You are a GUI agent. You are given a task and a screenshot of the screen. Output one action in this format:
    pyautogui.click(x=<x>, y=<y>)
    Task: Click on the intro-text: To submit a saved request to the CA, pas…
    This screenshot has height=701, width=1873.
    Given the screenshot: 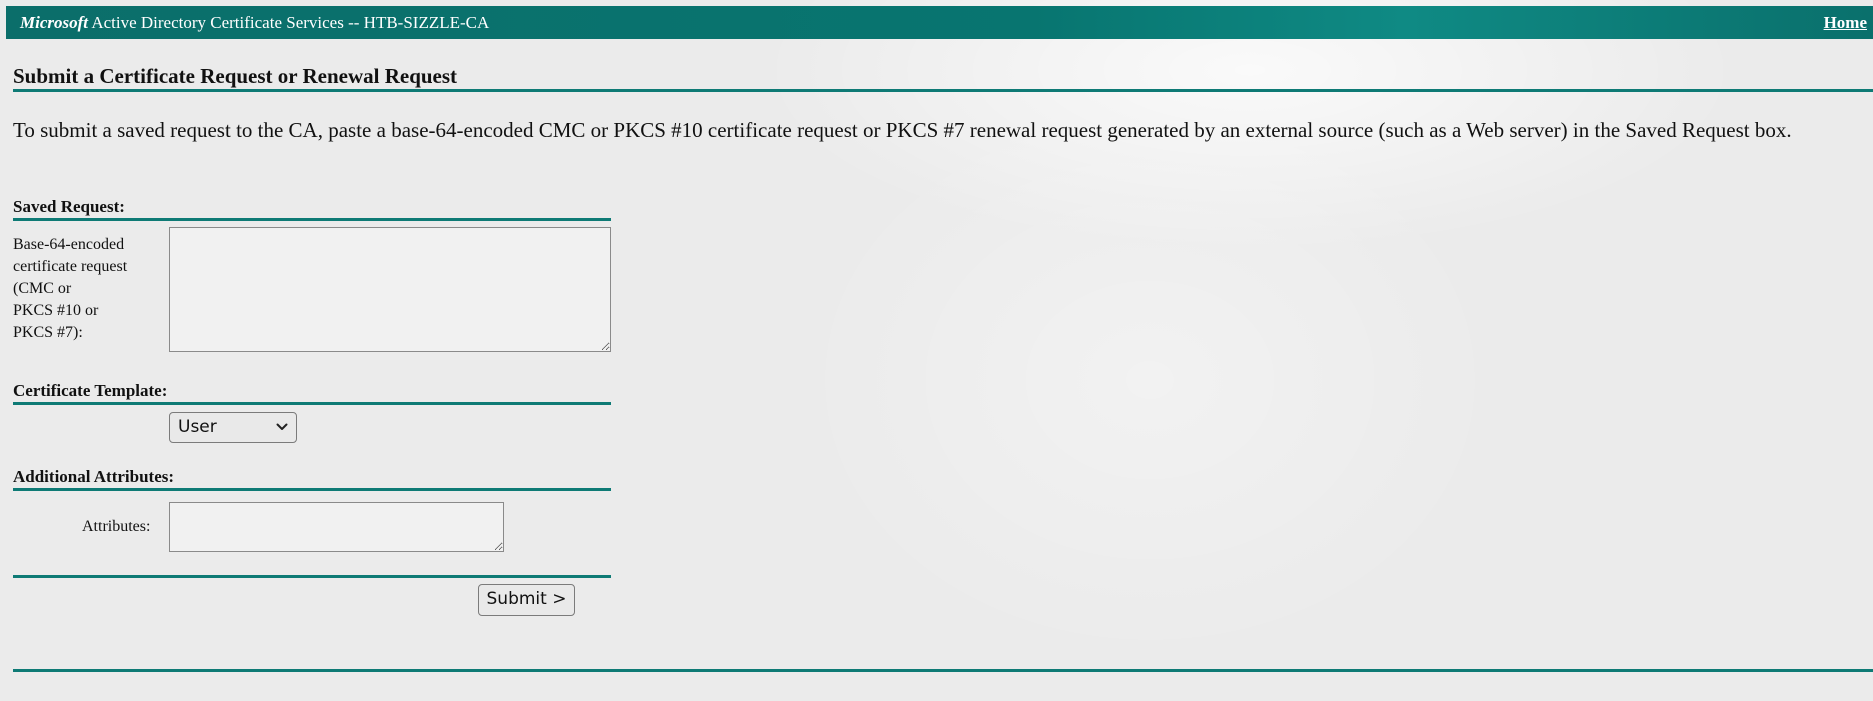 What is the action you would take?
    pyautogui.click(x=902, y=130)
    